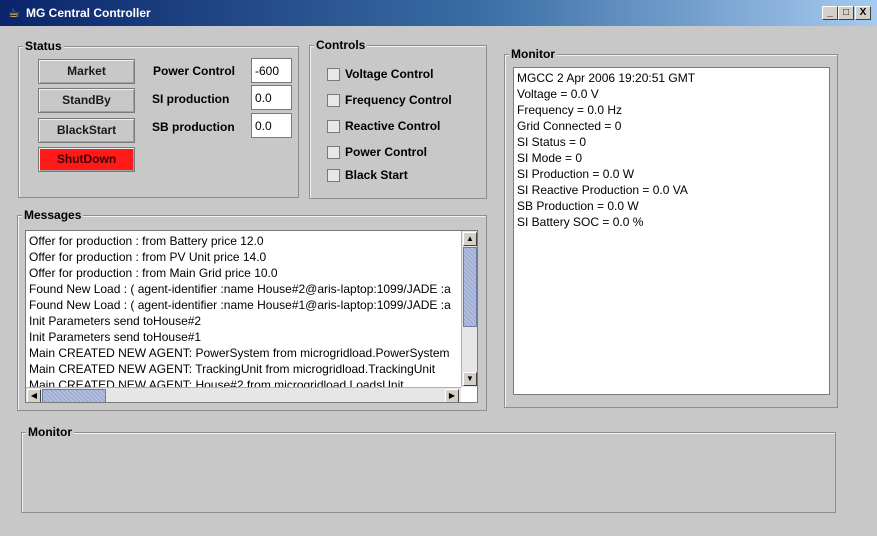 The height and width of the screenshot is (536, 877). What do you see at coordinates (376, 175) in the screenshot?
I see `checkbox-label: Black Start` at bounding box center [376, 175].